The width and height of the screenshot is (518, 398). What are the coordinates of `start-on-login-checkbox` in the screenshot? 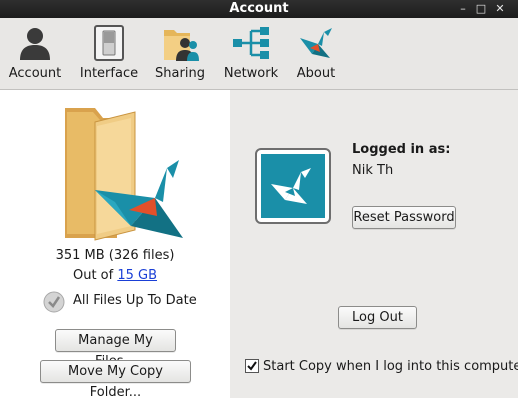 It's located at (252, 366).